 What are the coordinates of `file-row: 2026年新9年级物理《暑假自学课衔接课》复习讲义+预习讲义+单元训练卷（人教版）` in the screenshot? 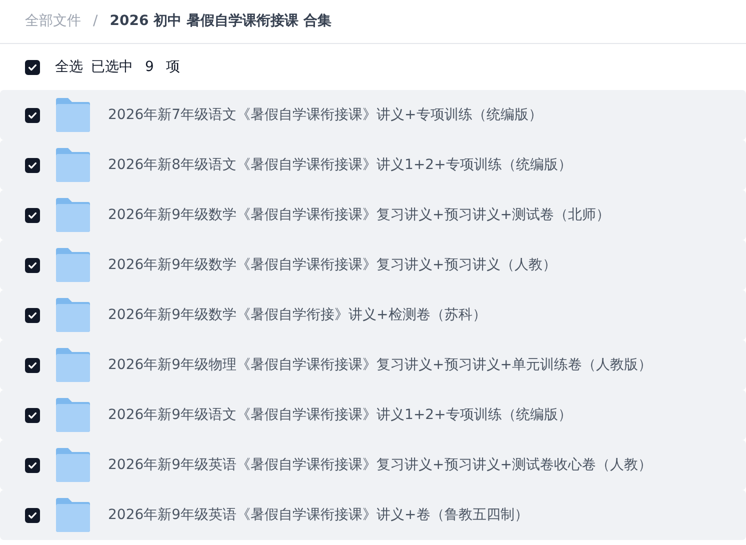 It's located at (373, 365).